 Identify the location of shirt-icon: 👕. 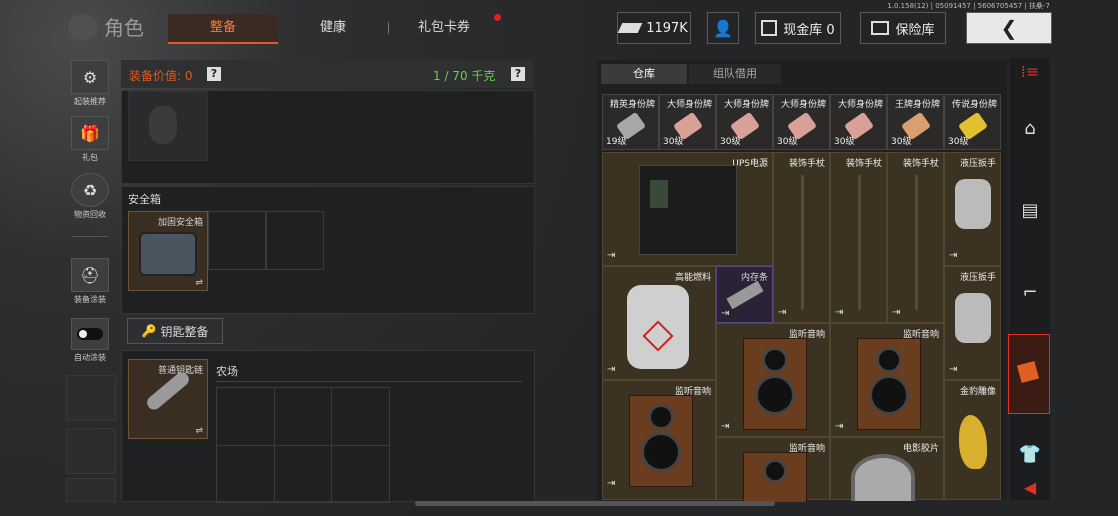
(1030, 454).